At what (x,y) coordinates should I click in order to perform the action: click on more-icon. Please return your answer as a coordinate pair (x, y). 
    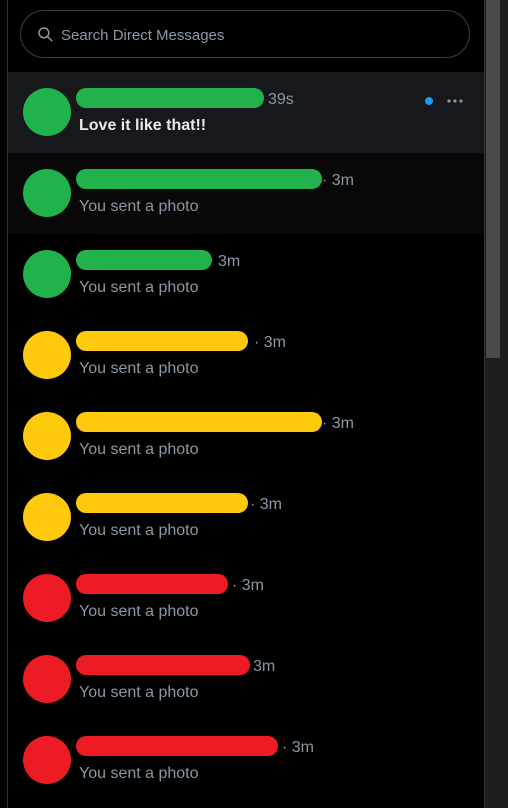
    Looking at the image, I should click on (455, 101).